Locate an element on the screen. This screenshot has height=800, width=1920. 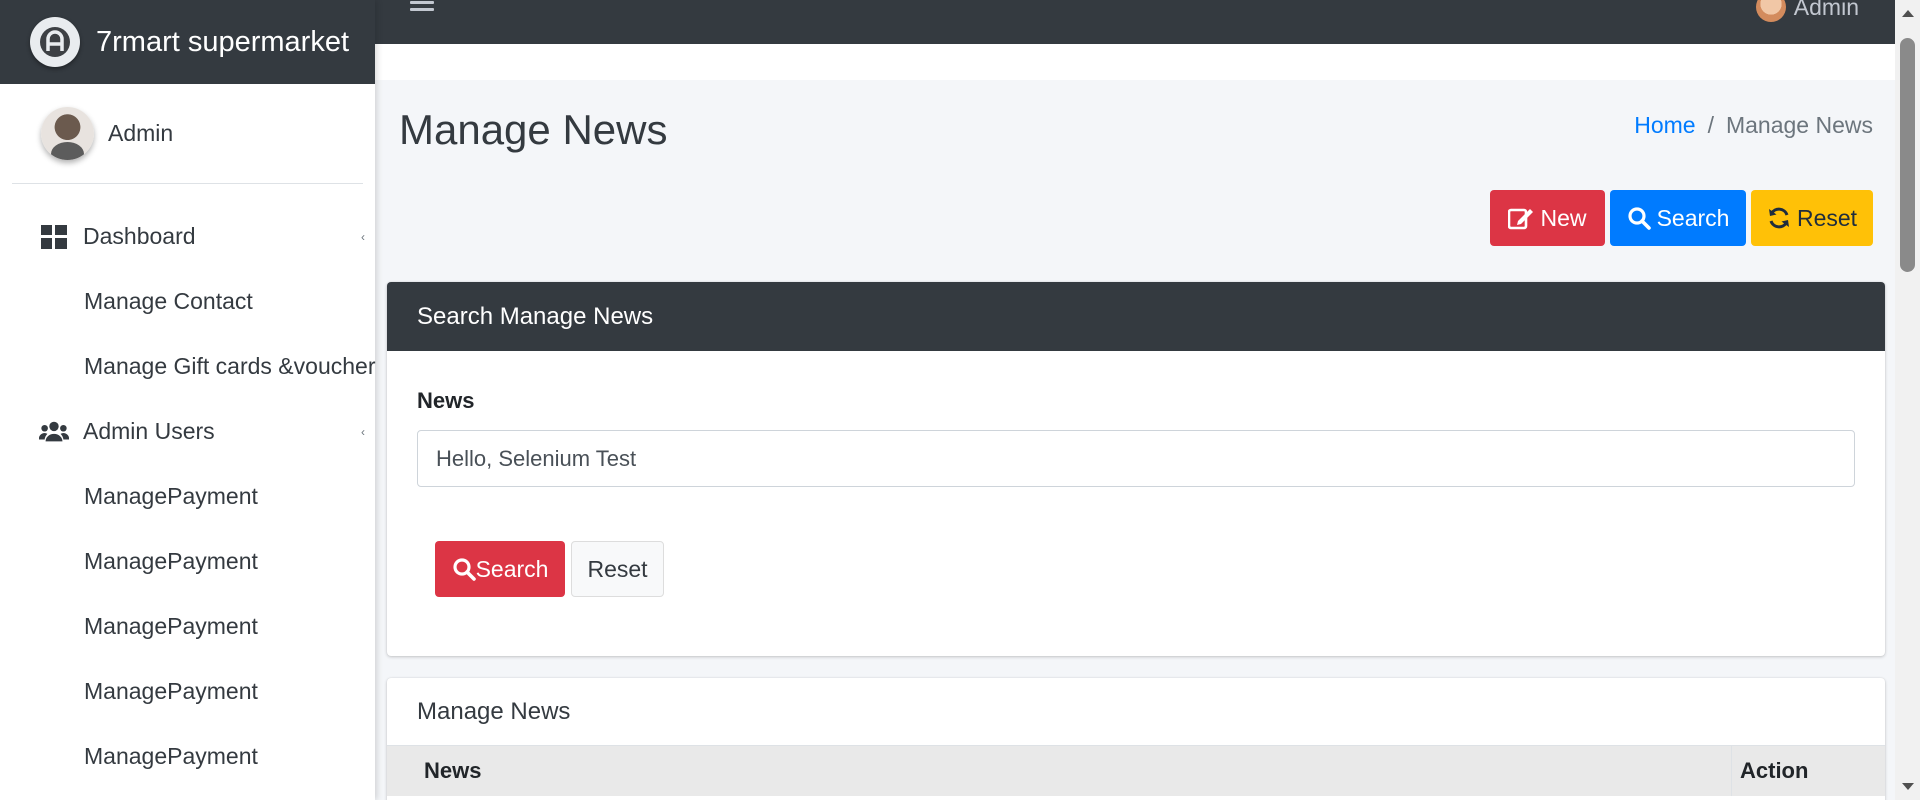
brand-logo-icon is located at coordinates (55, 42).